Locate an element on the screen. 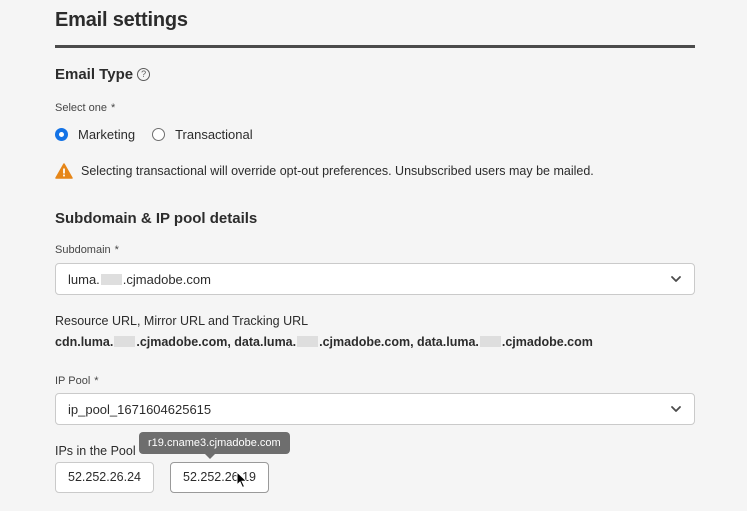  mouse-cursor-icon is located at coordinates (242, 480).